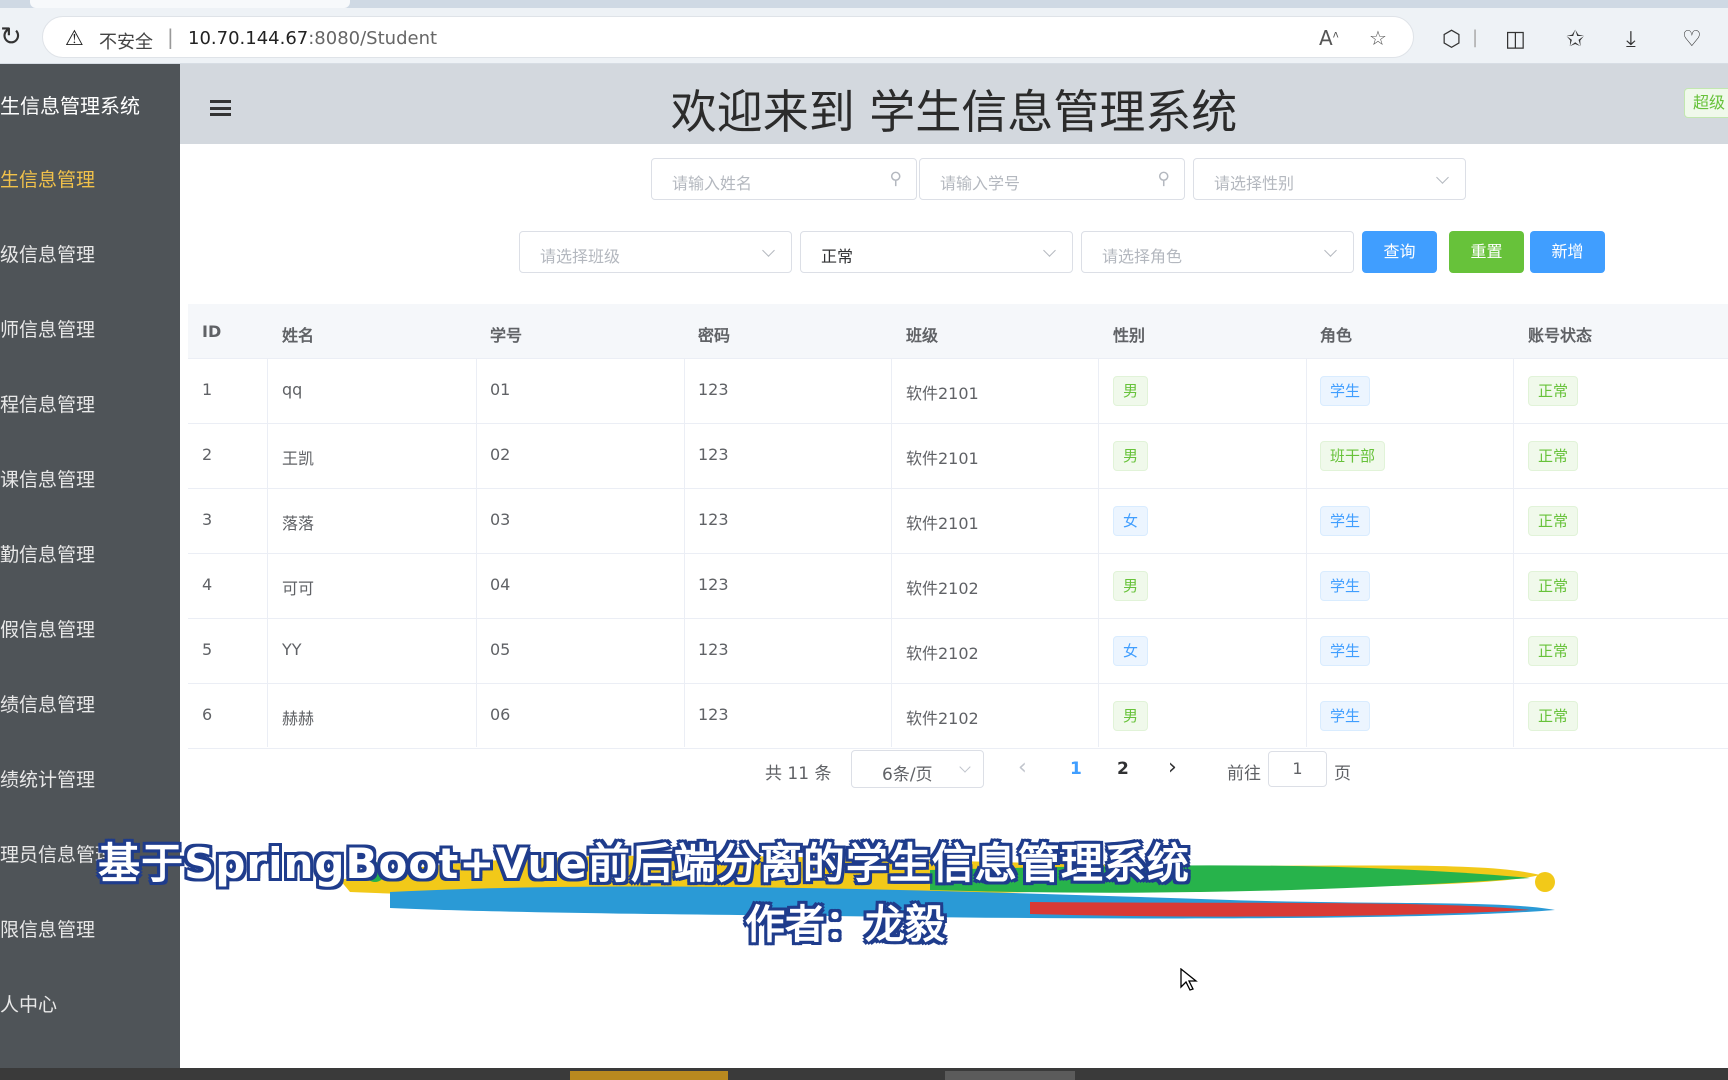 The image size is (1728, 1080). I want to click on next-page-icon: ›, so click(1172, 767).